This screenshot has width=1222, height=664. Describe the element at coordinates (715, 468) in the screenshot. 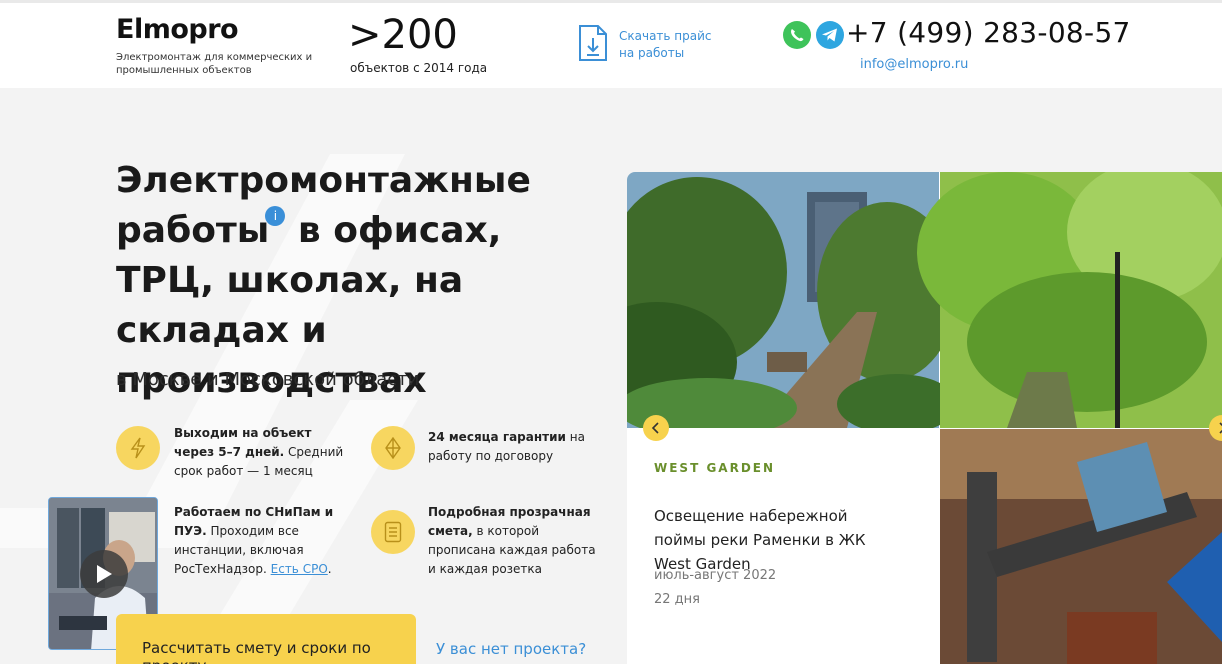

I see `west-garden-logo: WEST GARDEN` at that location.